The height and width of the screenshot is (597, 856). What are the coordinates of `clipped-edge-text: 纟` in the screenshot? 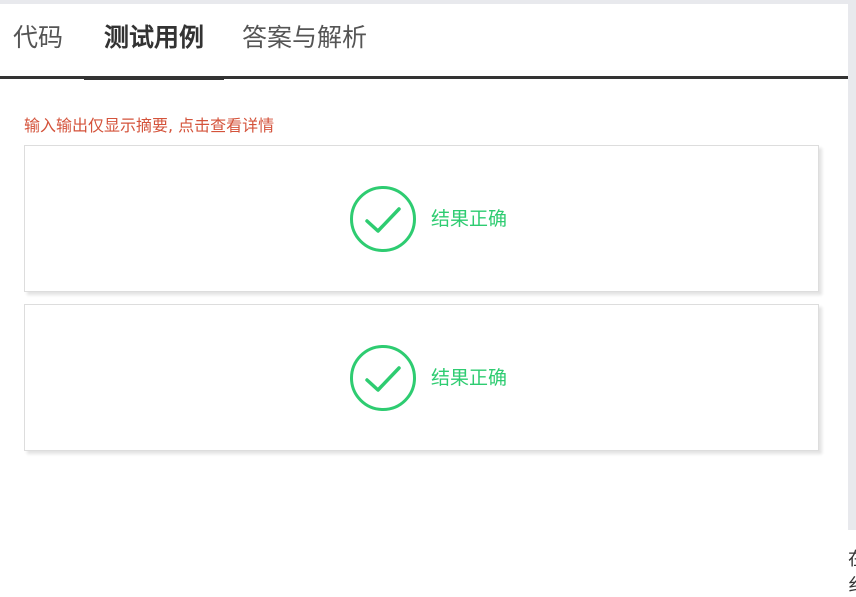 It's located at (852, 584).